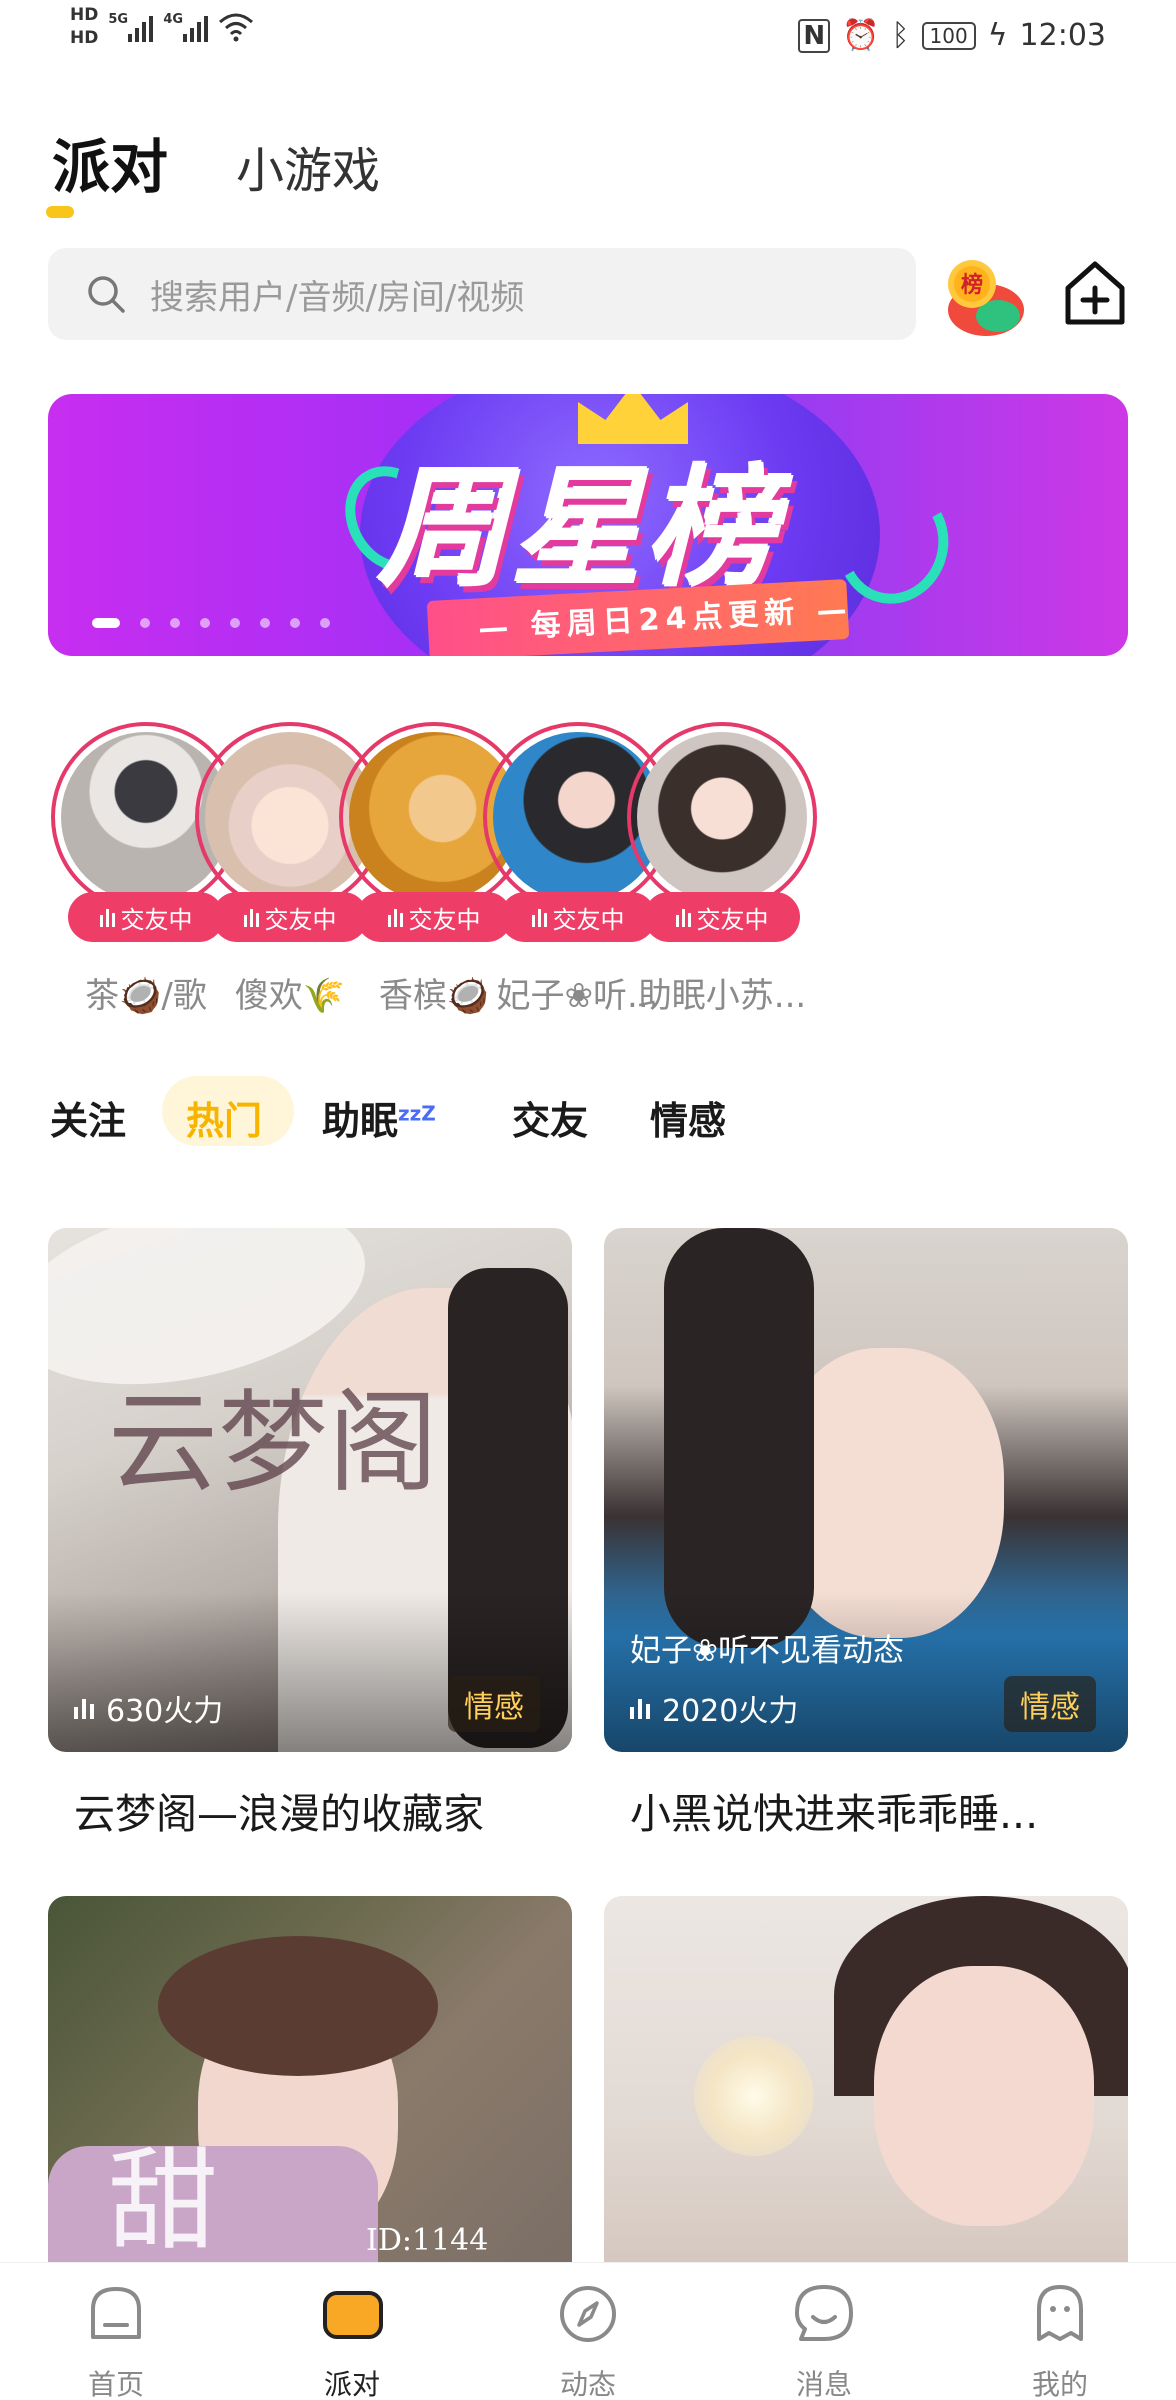 The width and height of the screenshot is (1176, 2400). I want to click on tab-follow: 关注, so click(88, 1117).